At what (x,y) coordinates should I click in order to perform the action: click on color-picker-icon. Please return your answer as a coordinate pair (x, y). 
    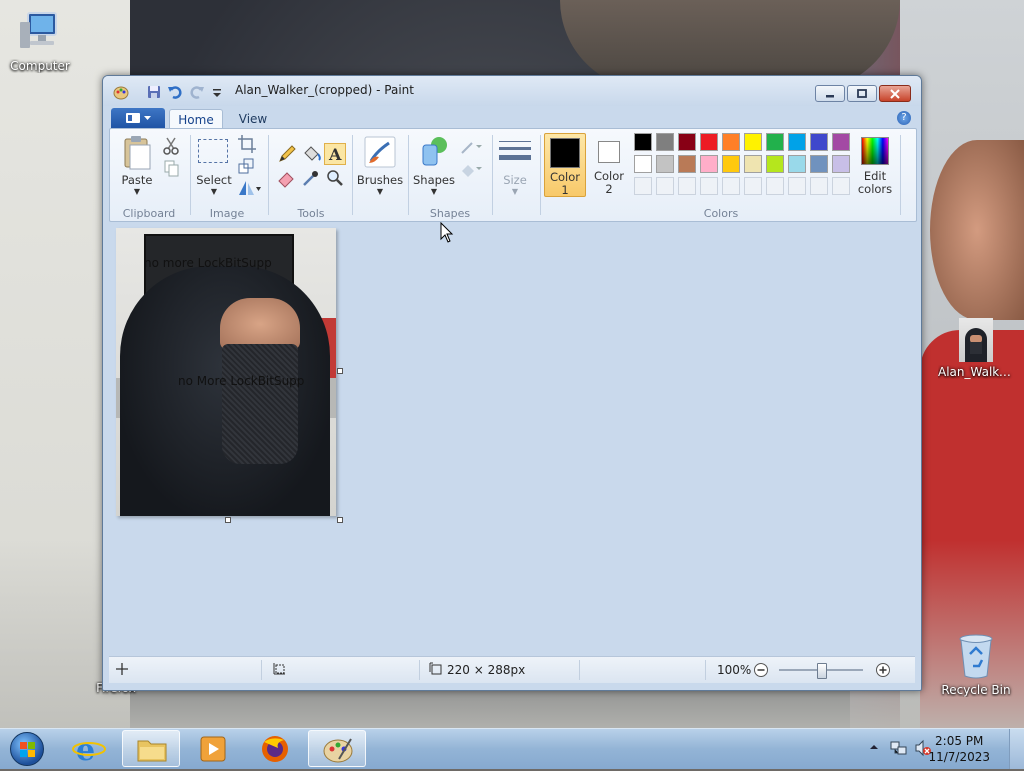
    Looking at the image, I should click on (311, 178).